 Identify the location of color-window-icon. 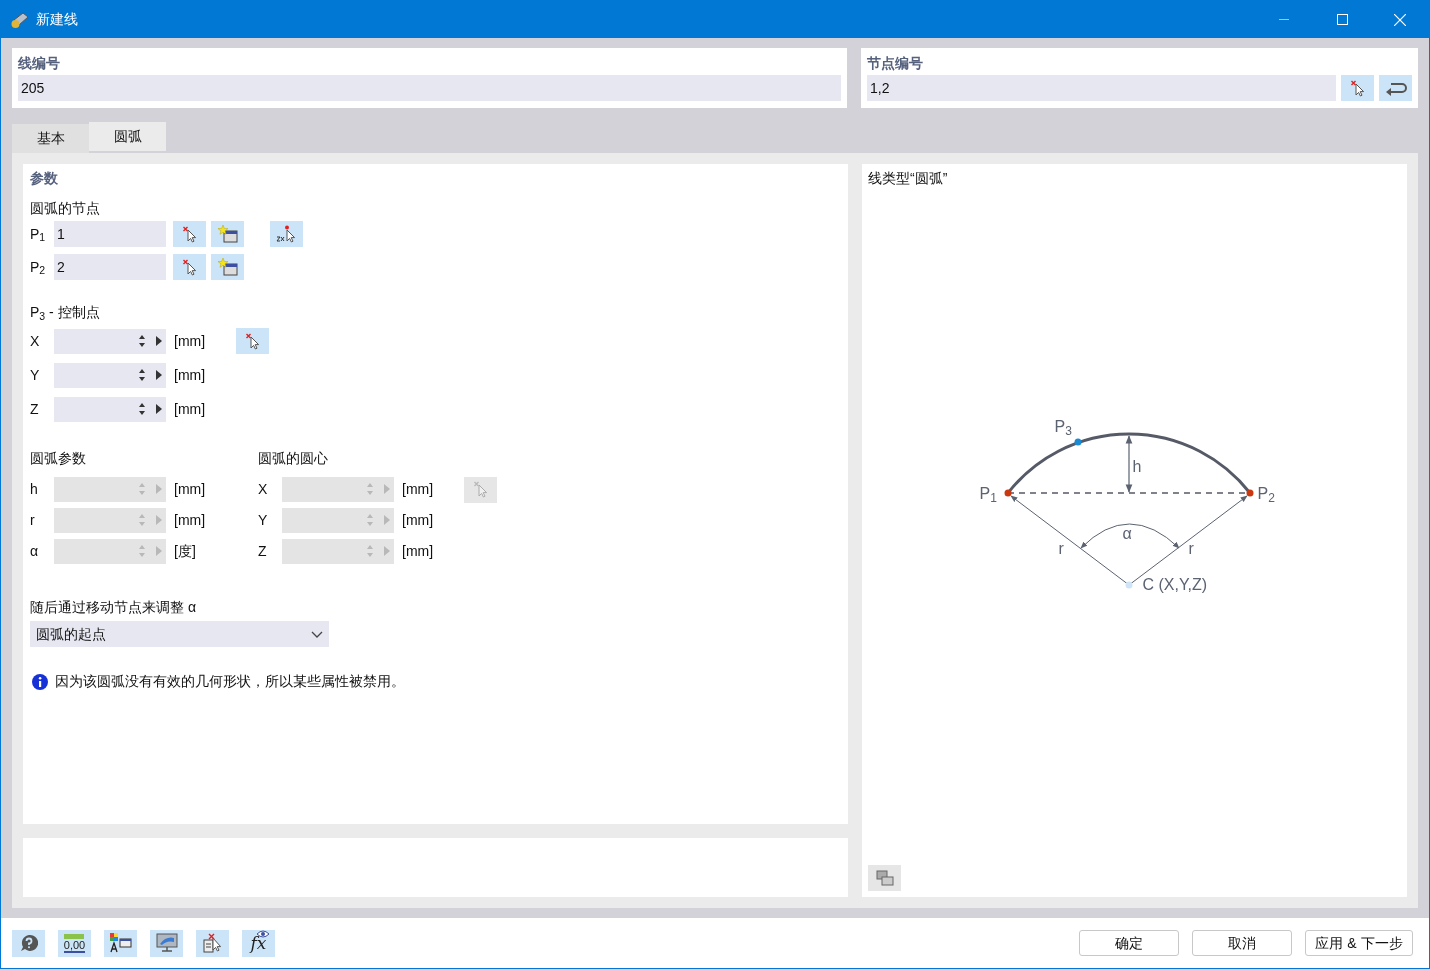
(120, 943).